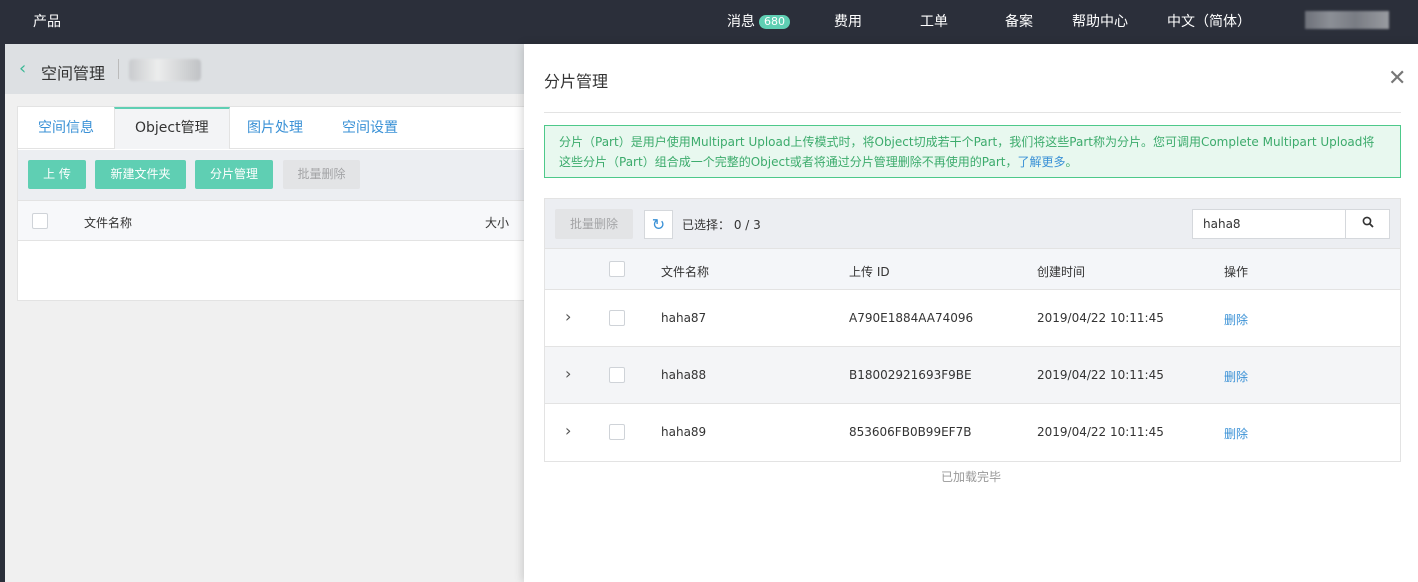 The width and height of the screenshot is (1418, 582). I want to click on nav-help-center: 帮助中心, so click(1100, 21).